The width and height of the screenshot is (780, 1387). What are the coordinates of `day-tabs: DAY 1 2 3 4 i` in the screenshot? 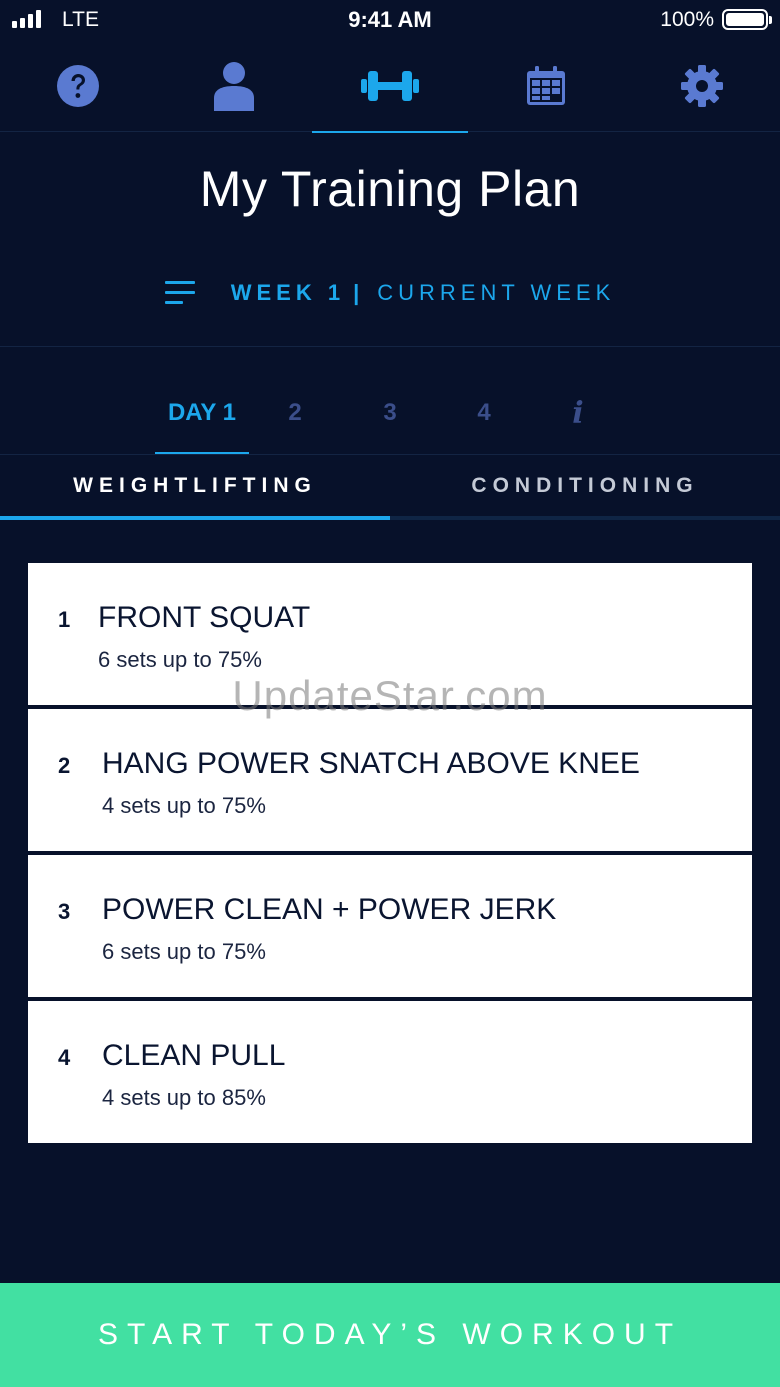 It's located at (390, 413).